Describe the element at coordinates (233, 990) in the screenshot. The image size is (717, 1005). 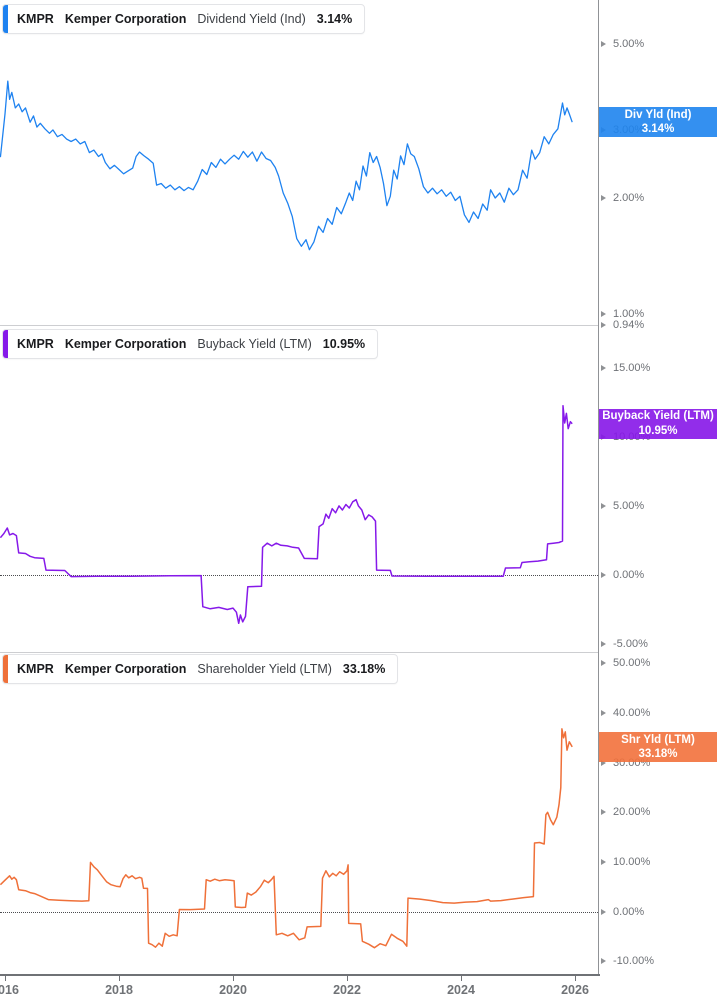
I see `x-axis-year-label: 2020` at that location.